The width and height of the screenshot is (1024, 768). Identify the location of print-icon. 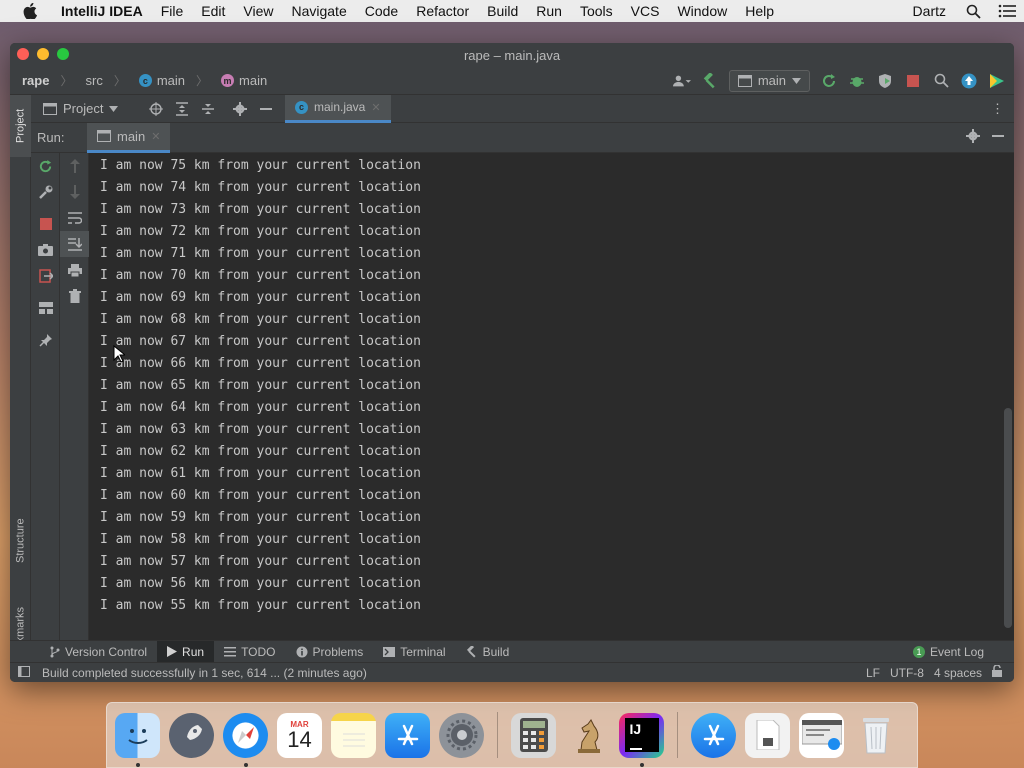
(74, 270).